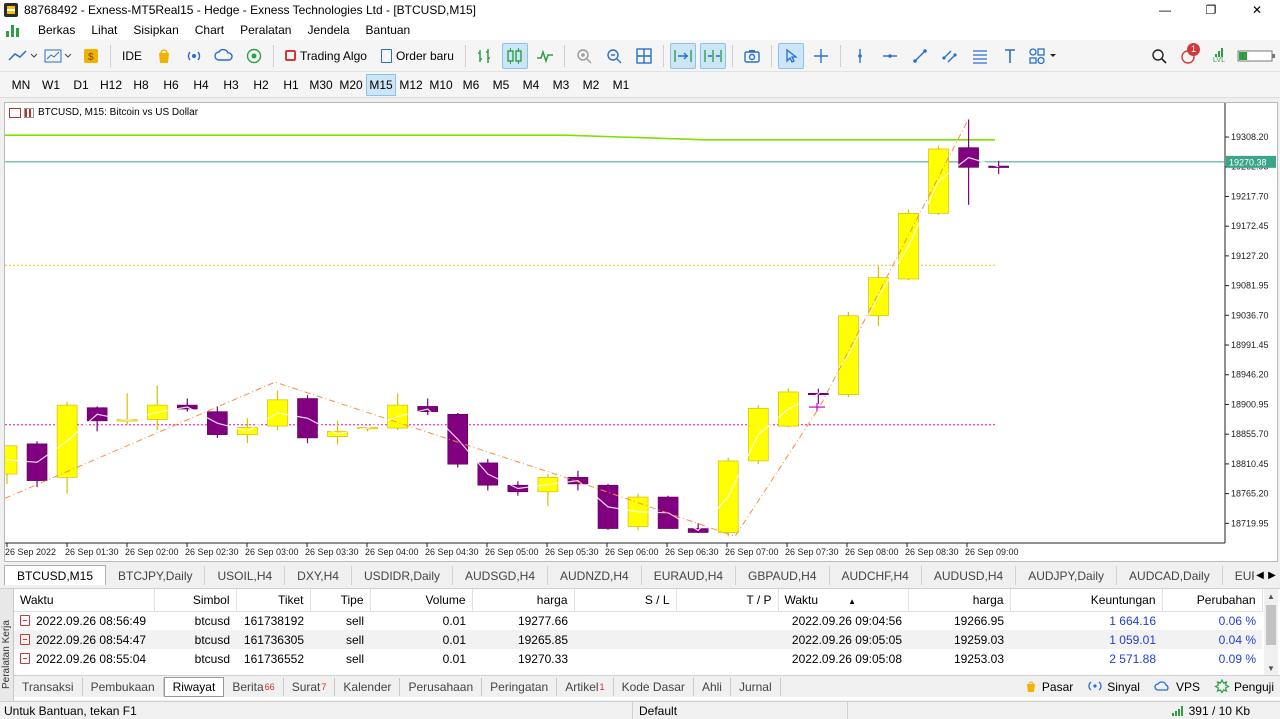 The image size is (1280, 719). I want to click on search-icon, so click(1159, 56).